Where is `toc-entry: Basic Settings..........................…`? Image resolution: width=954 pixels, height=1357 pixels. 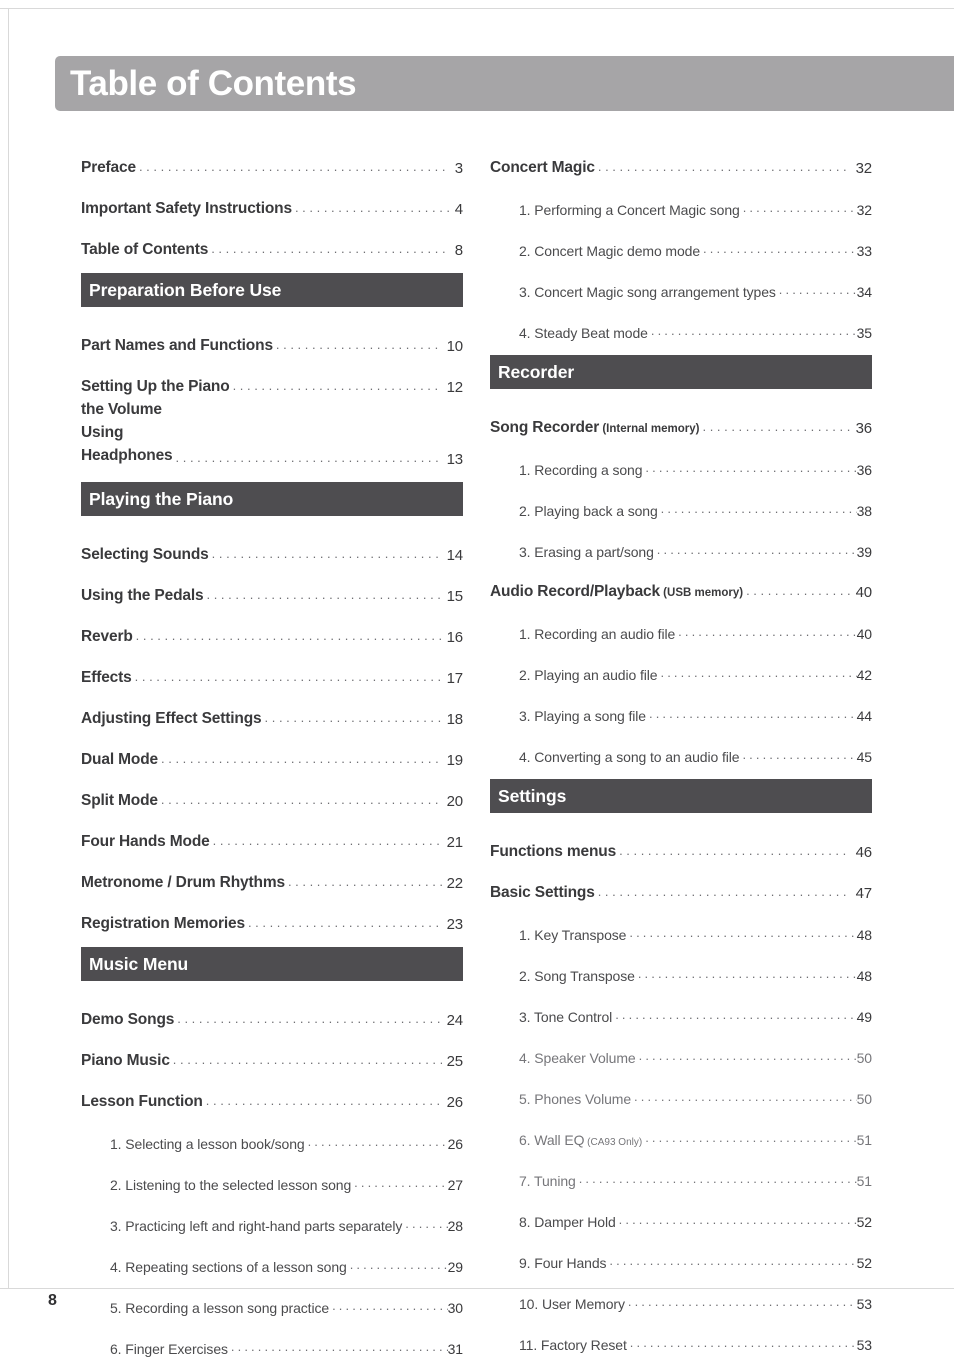 toc-entry: Basic Settings..........................… is located at coordinates (681, 881).